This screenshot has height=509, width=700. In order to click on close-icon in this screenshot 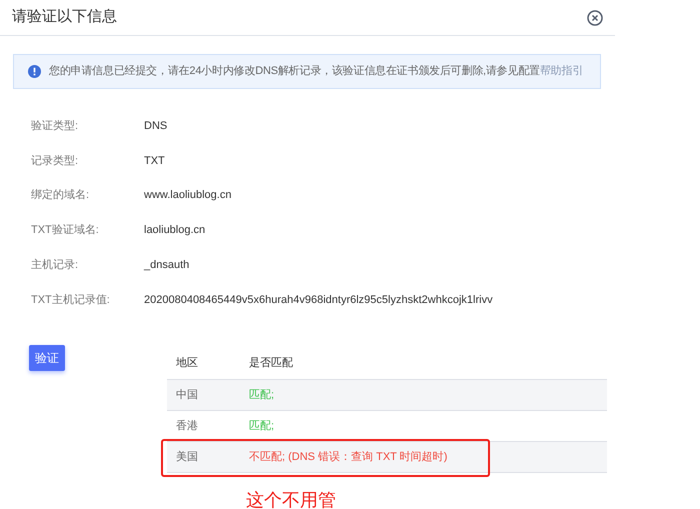, I will do `click(595, 18)`.